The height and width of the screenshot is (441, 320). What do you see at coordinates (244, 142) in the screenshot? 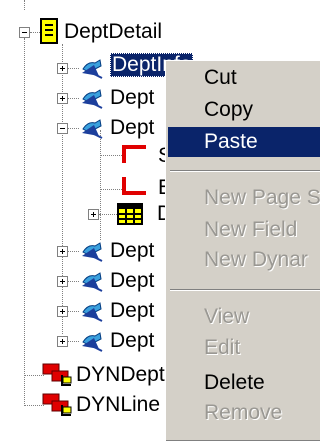
I see `menu-item-paste: Paste` at bounding box center [244, 142].